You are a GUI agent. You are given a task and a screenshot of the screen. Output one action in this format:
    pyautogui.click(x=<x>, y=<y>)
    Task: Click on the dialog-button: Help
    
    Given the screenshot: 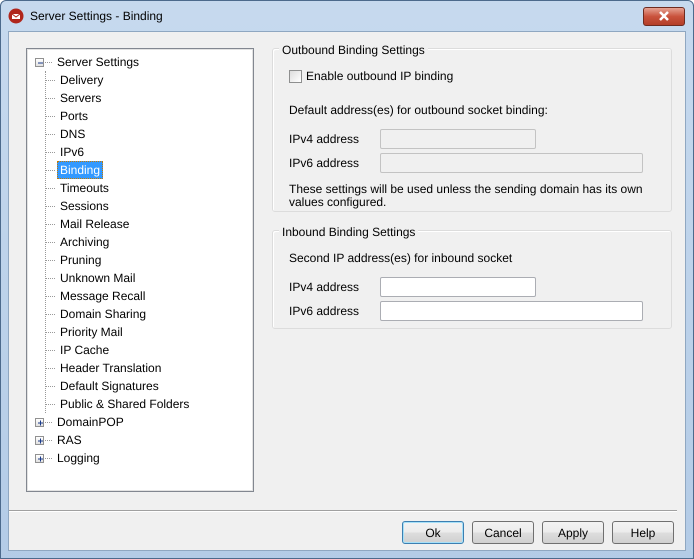 What is the action you would take?
    pyautogui.click(x=643, y=532)
    